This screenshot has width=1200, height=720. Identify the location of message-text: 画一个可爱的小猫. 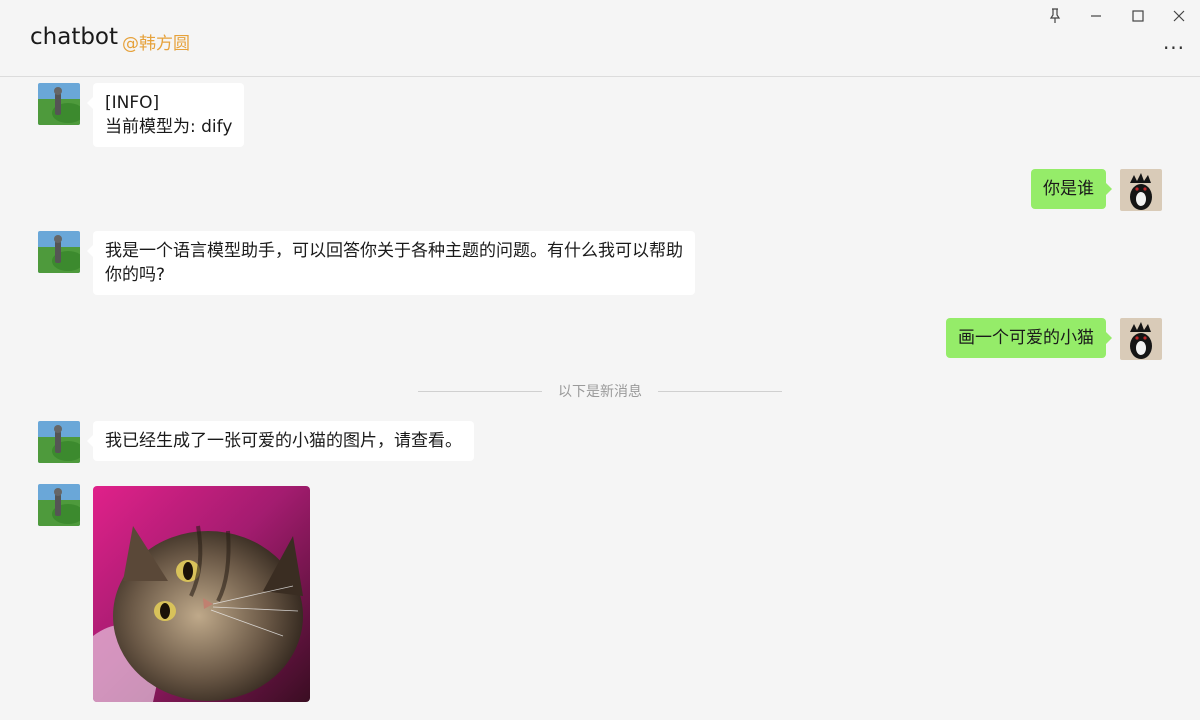
(1026, 338).